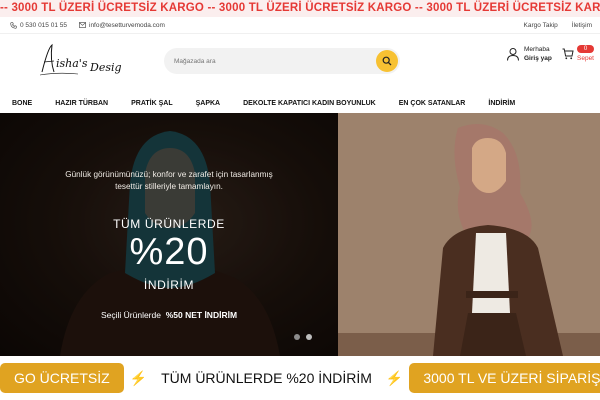  I want to click on nav-item-indirim: İNDİRİM, so click(501, 103).